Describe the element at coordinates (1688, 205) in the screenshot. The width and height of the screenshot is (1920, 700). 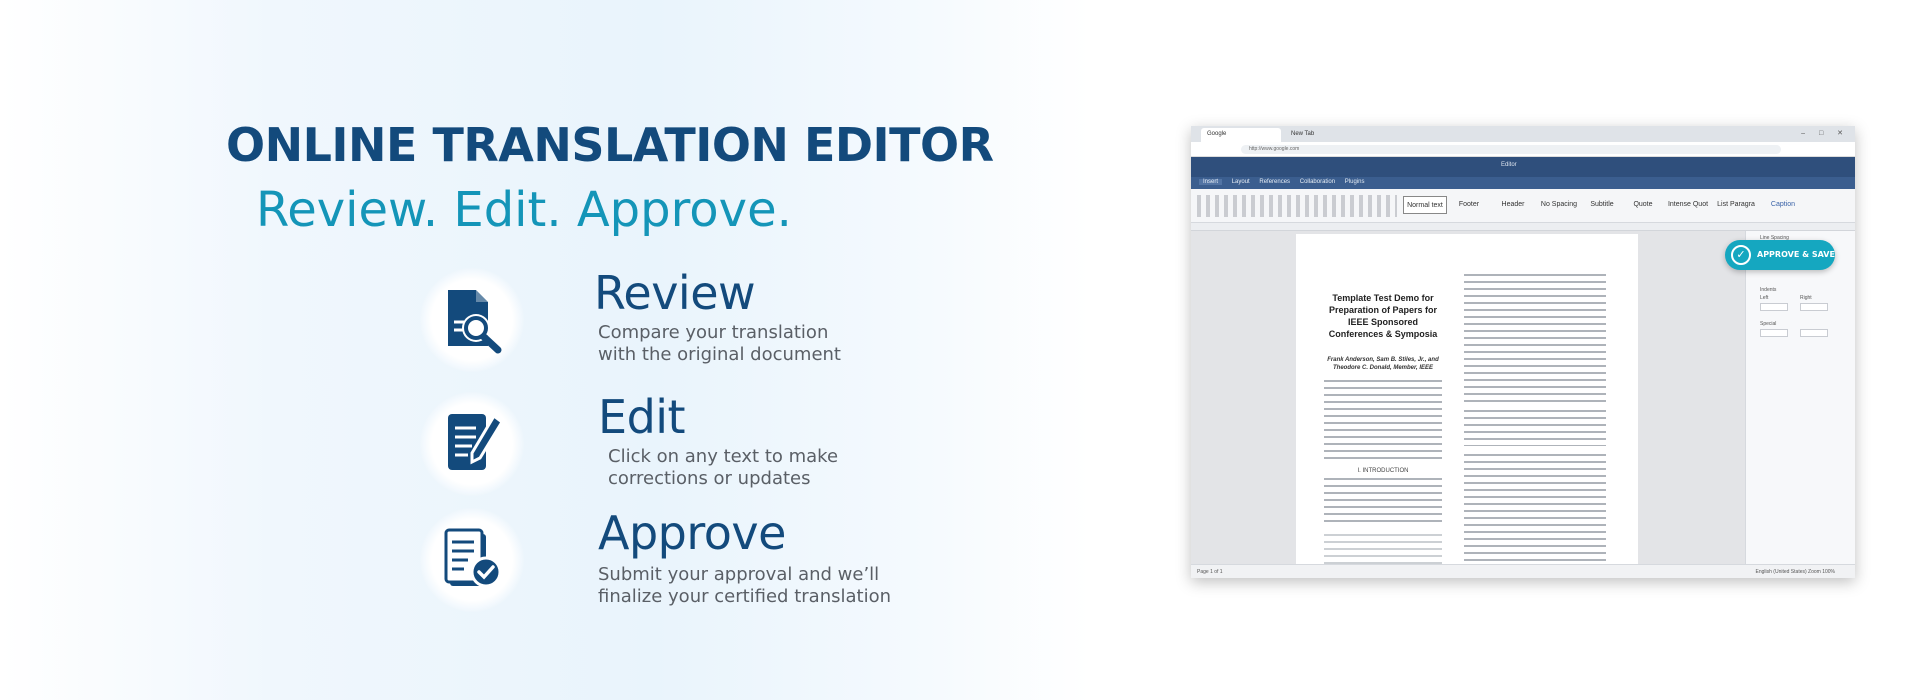
I see `style-preset: Intense Quot` at that location.